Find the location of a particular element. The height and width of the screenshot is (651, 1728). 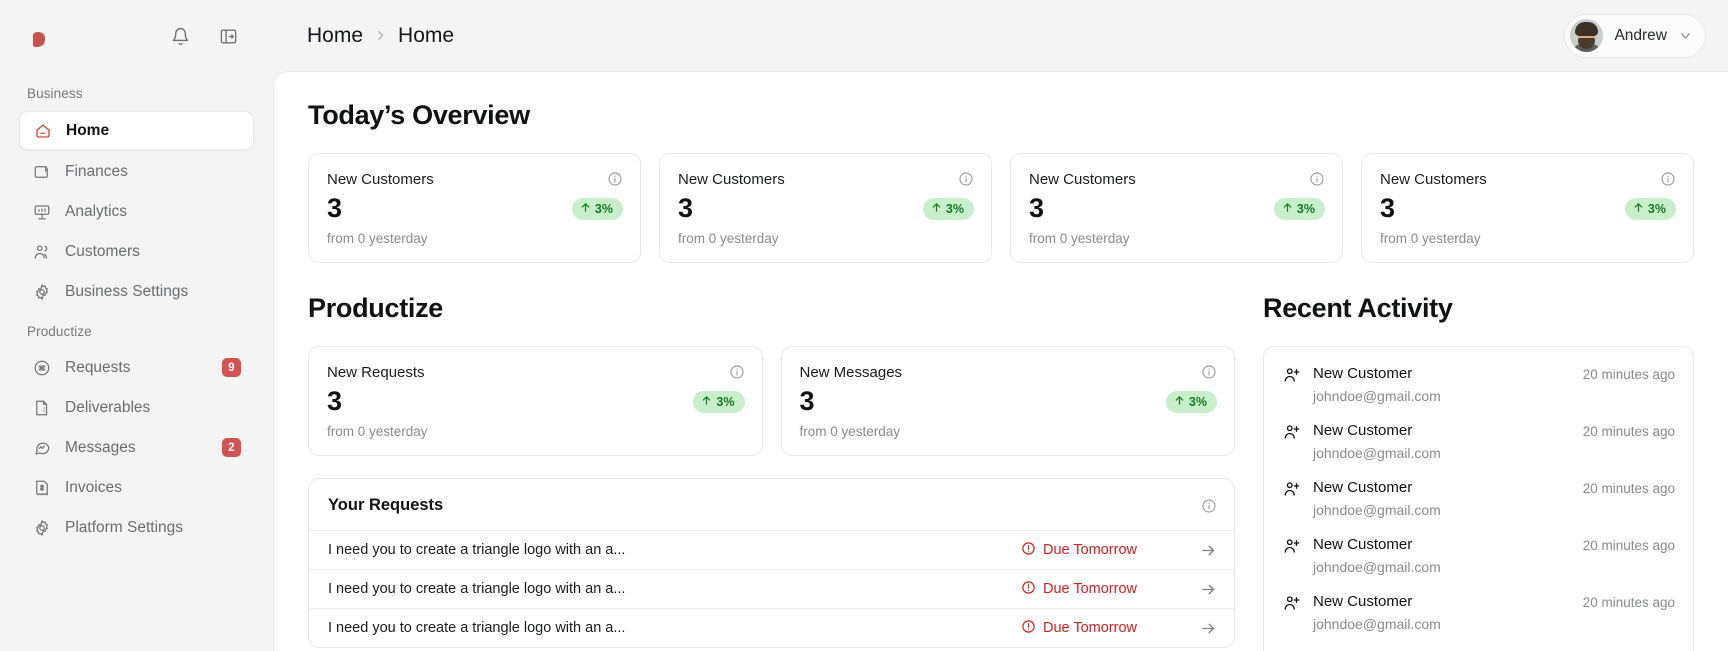

stat-card: New Messages 3 3% from 0 yesterday is located at coordinates (1007, 401).